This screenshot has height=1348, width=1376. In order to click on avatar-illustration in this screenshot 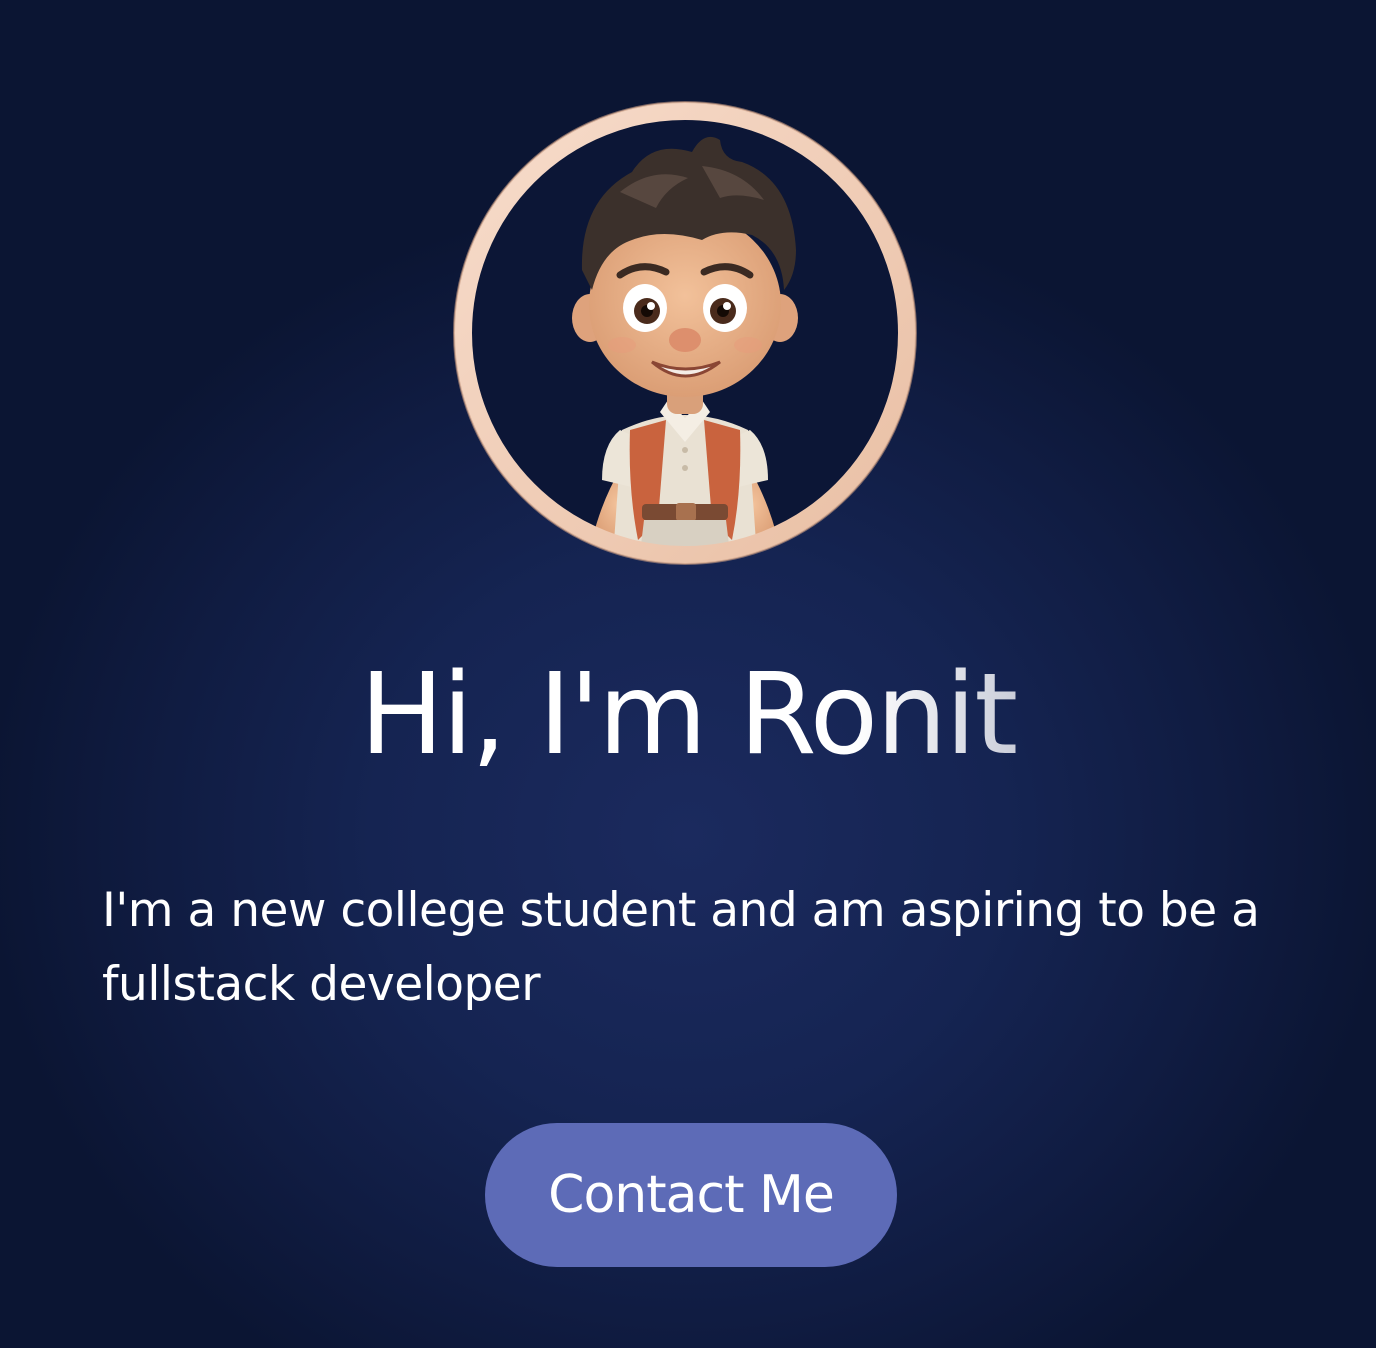, I will do `click(685, 333)`.